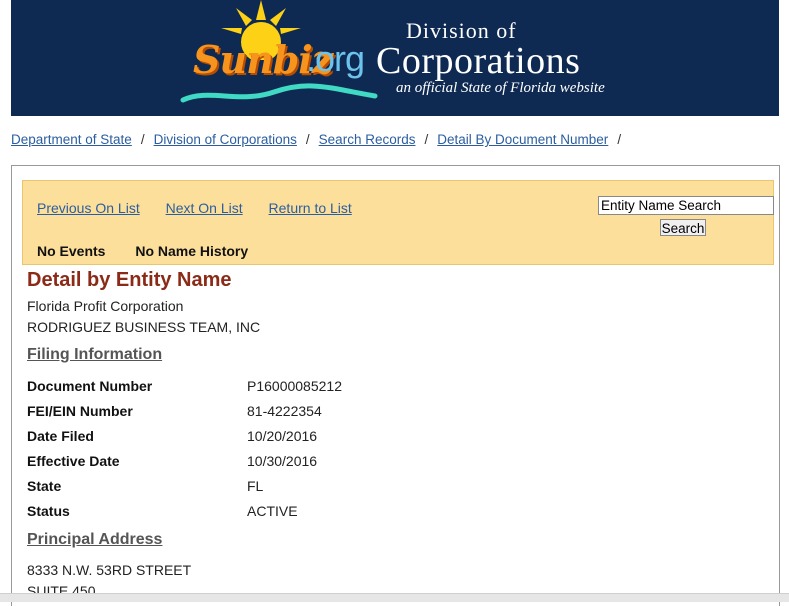  What do you see at coordinates (73, 461) in the screenshot?
I see `filing-label: Effective Date` at bounding box center [73, 461].